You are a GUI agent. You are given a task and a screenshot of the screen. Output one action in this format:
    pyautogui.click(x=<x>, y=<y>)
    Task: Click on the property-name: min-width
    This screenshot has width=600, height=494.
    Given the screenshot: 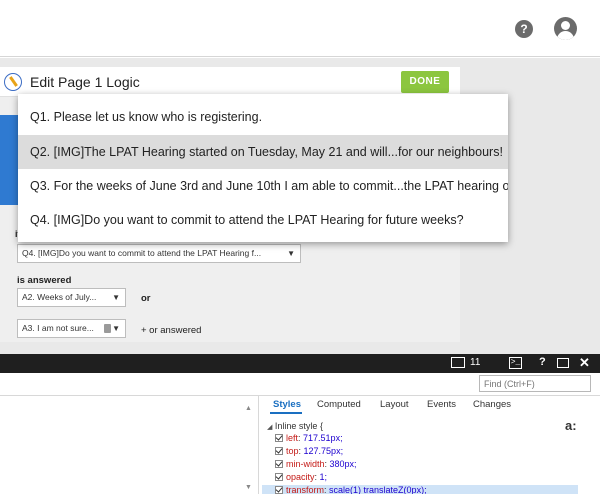 What is the action you would take?
    pyautogui.click(x=305, y=464)
    